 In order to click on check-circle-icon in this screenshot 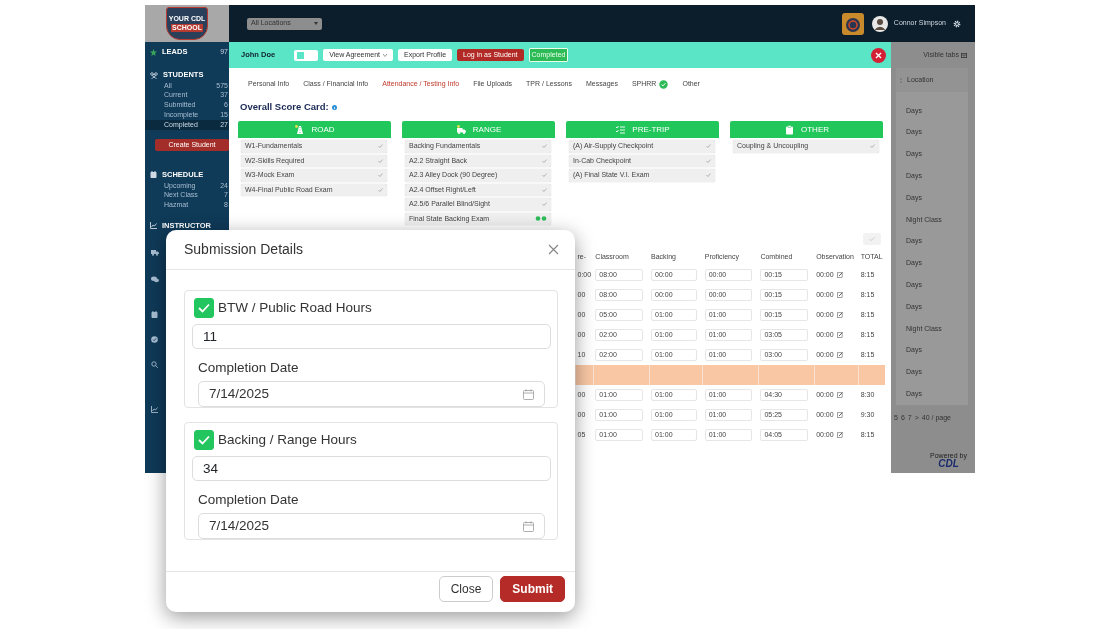, I will do `click(154, 340)`.